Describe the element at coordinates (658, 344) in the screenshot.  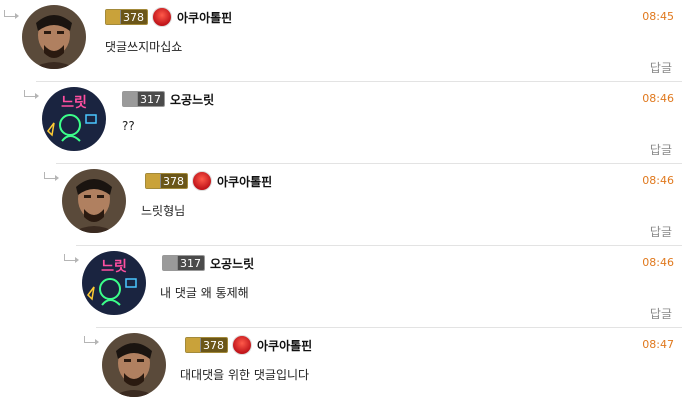
I see `timestamp: 08:47` at that location.